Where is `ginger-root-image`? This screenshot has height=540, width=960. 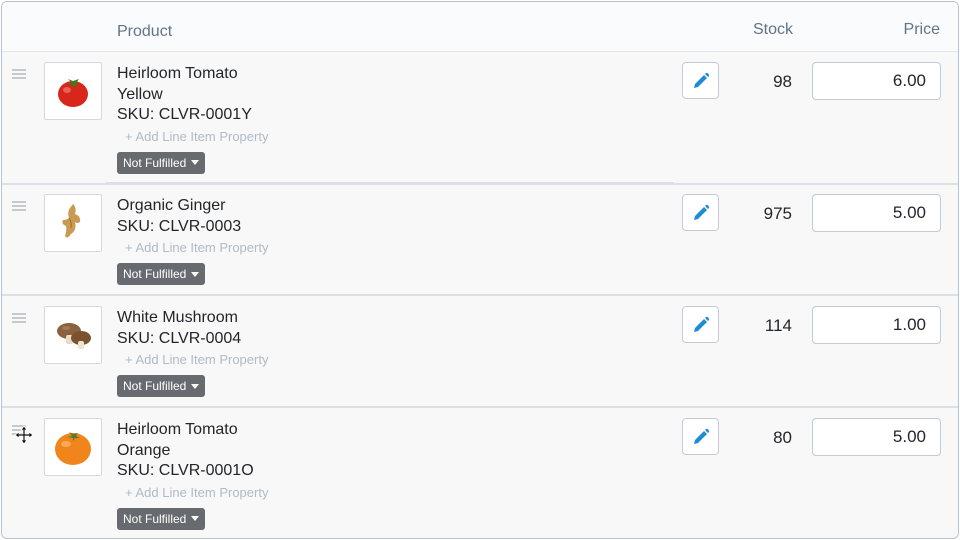 ginger-root-image is located at coordinates (71, 221).